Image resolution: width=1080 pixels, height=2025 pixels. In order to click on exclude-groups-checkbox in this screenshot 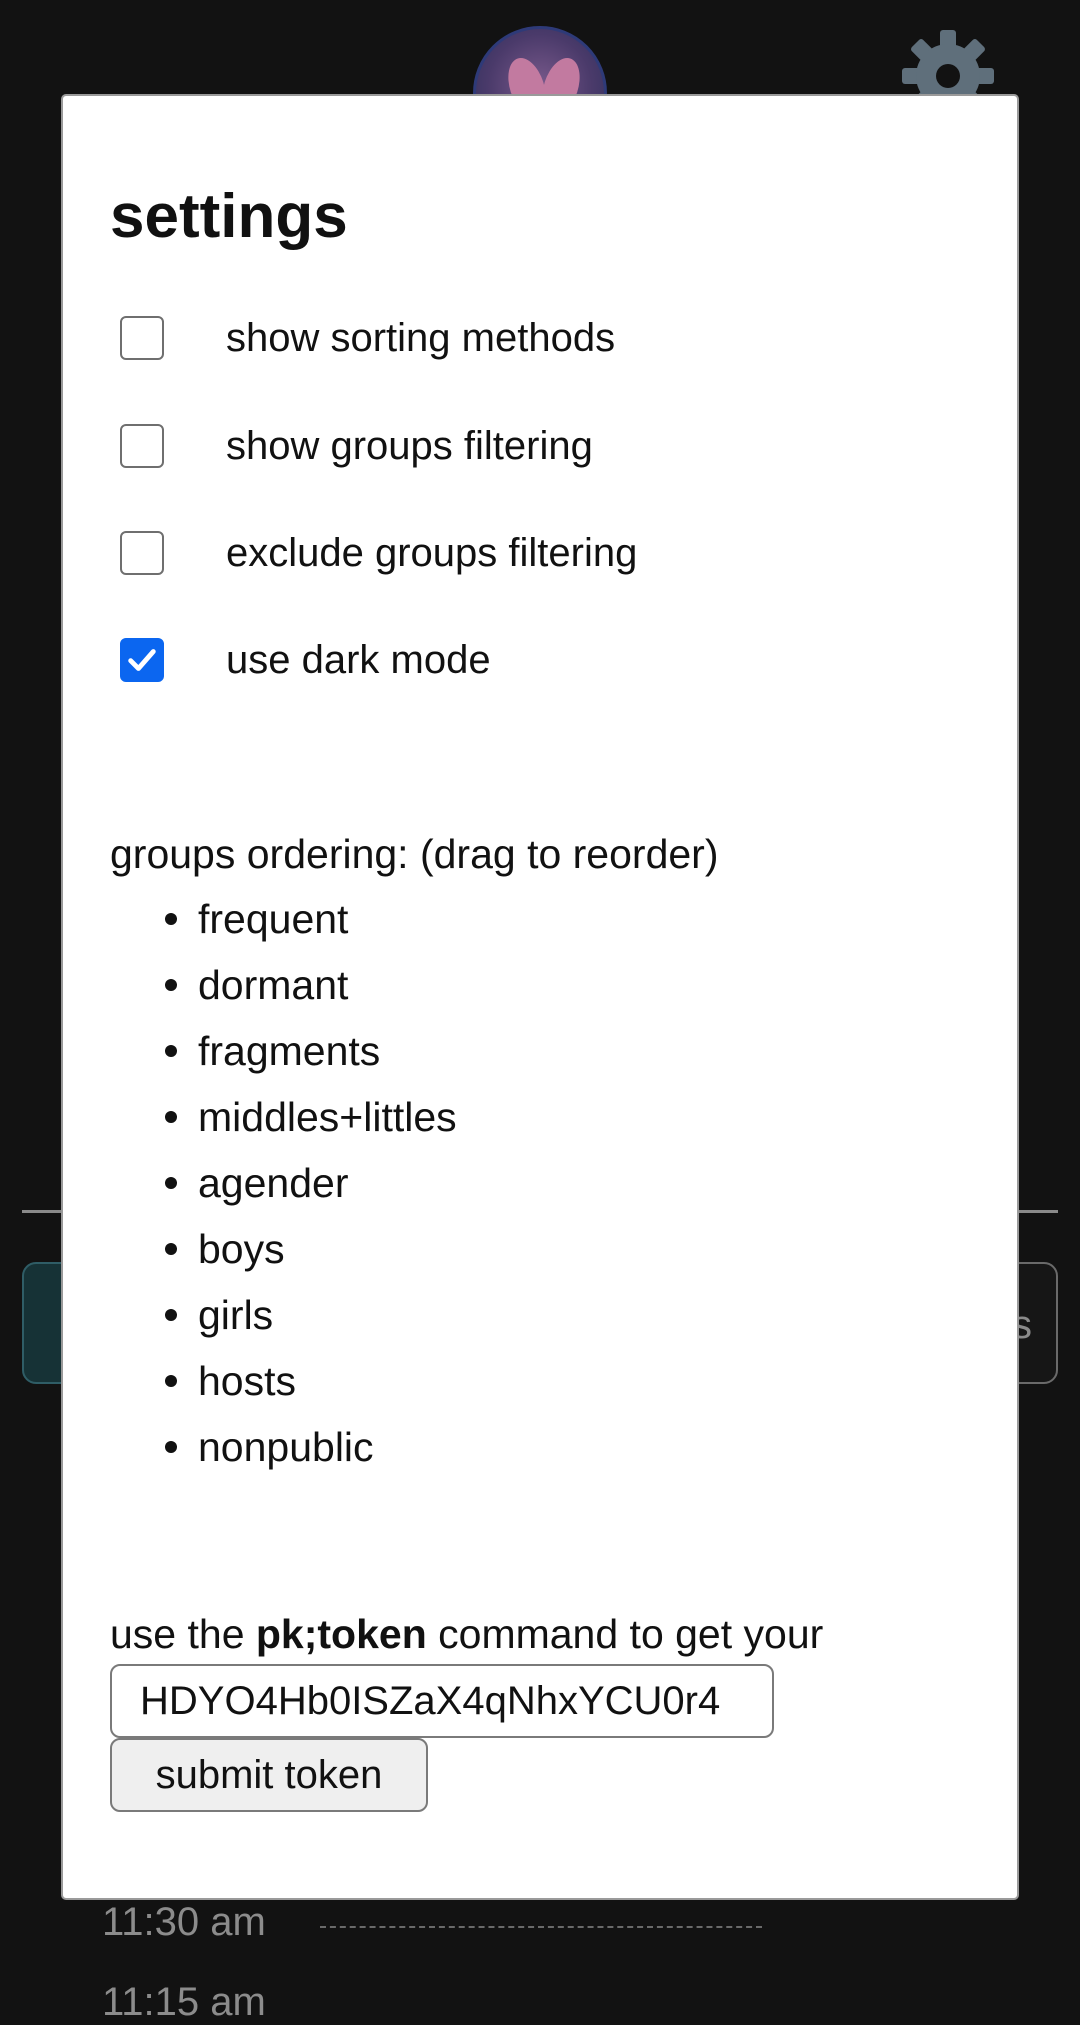, I will do `click(142, 553)`.